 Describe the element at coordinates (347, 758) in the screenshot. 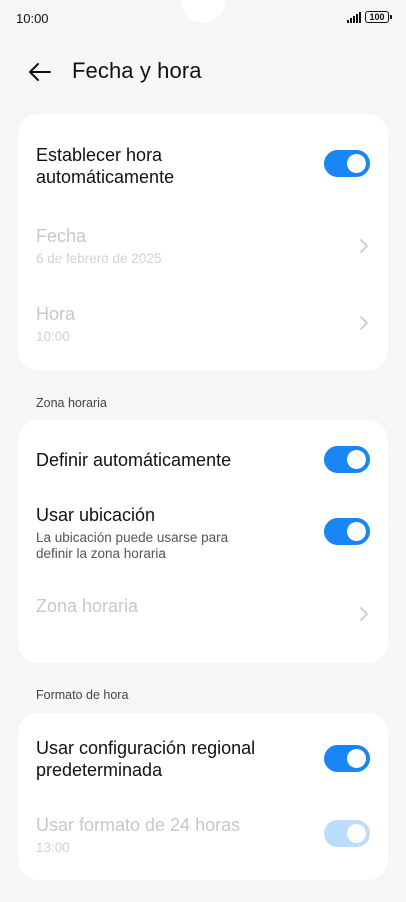

I see `regional-toggle` at that location.